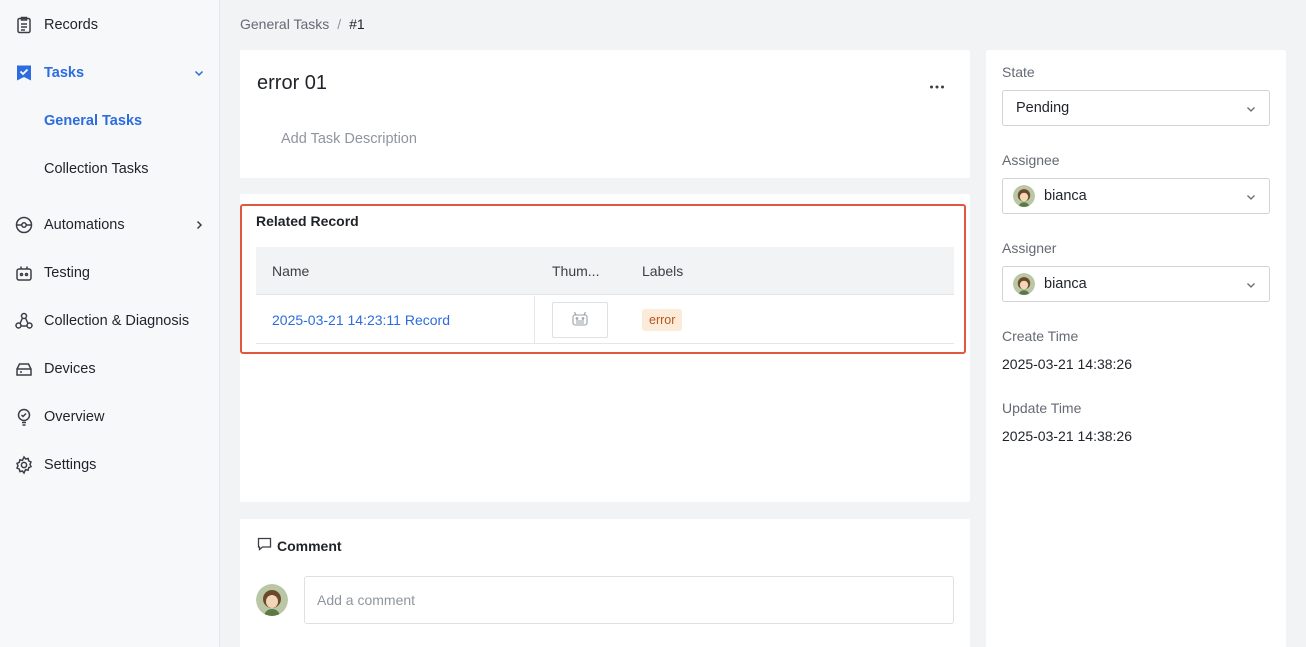 The height and width of the screenshot is (647, 1306). I want to click on comment-title: Comment, so click(309, 545).